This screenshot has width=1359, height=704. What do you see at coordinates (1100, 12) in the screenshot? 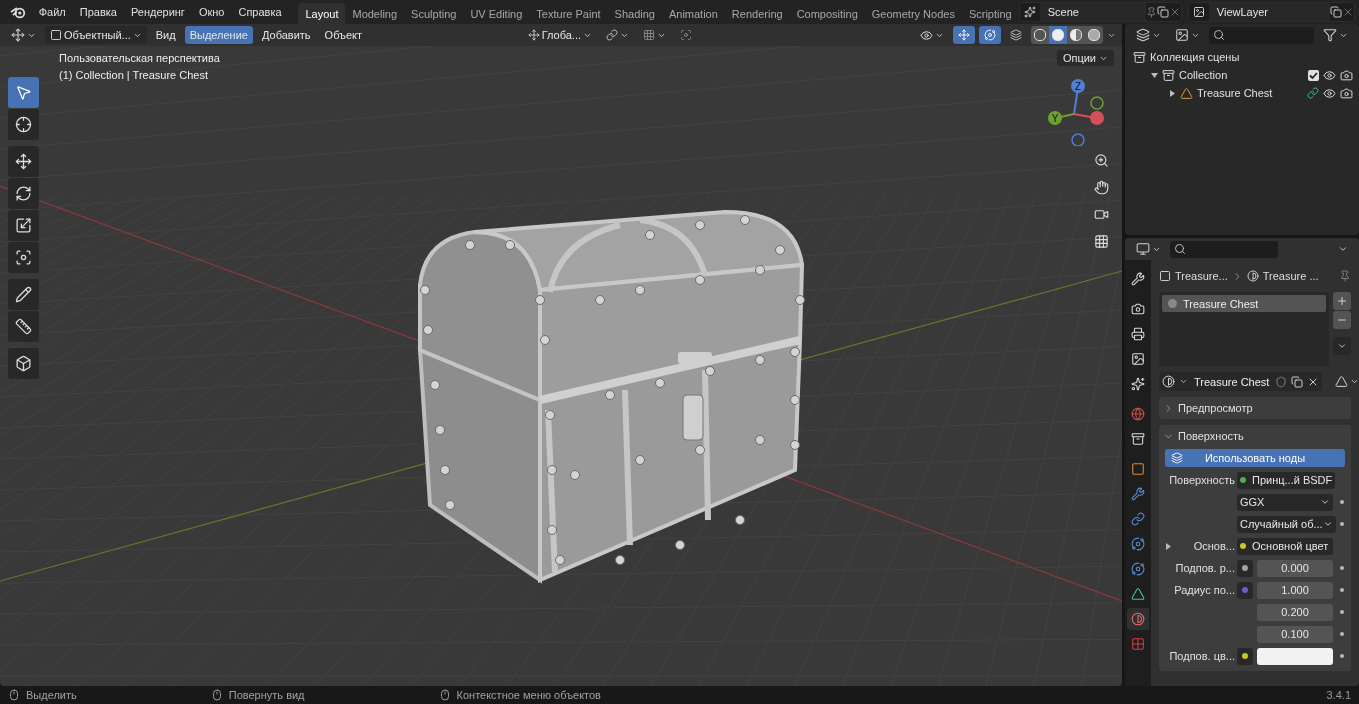
I see `scene-selector: Scene` at bounding box center [1100, 12].